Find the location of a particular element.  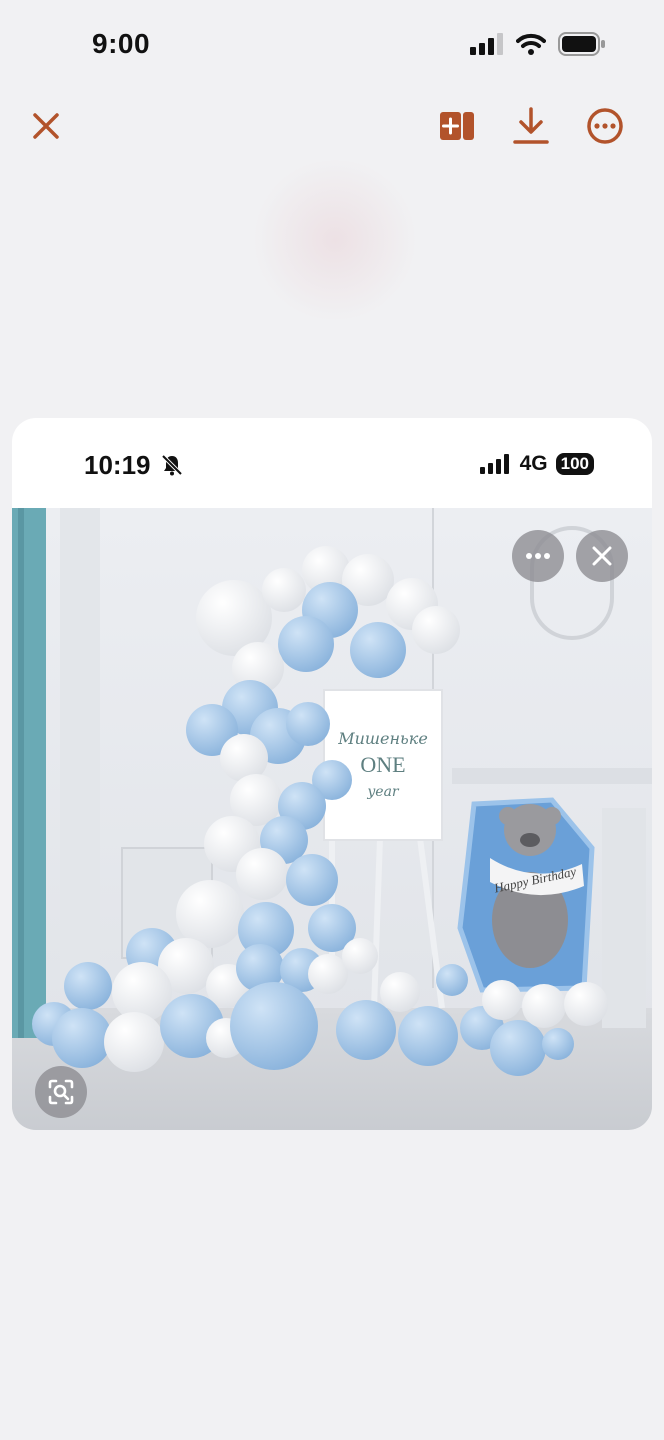

sign-line-1: Мишеньке is located at coordinates (382, 738).